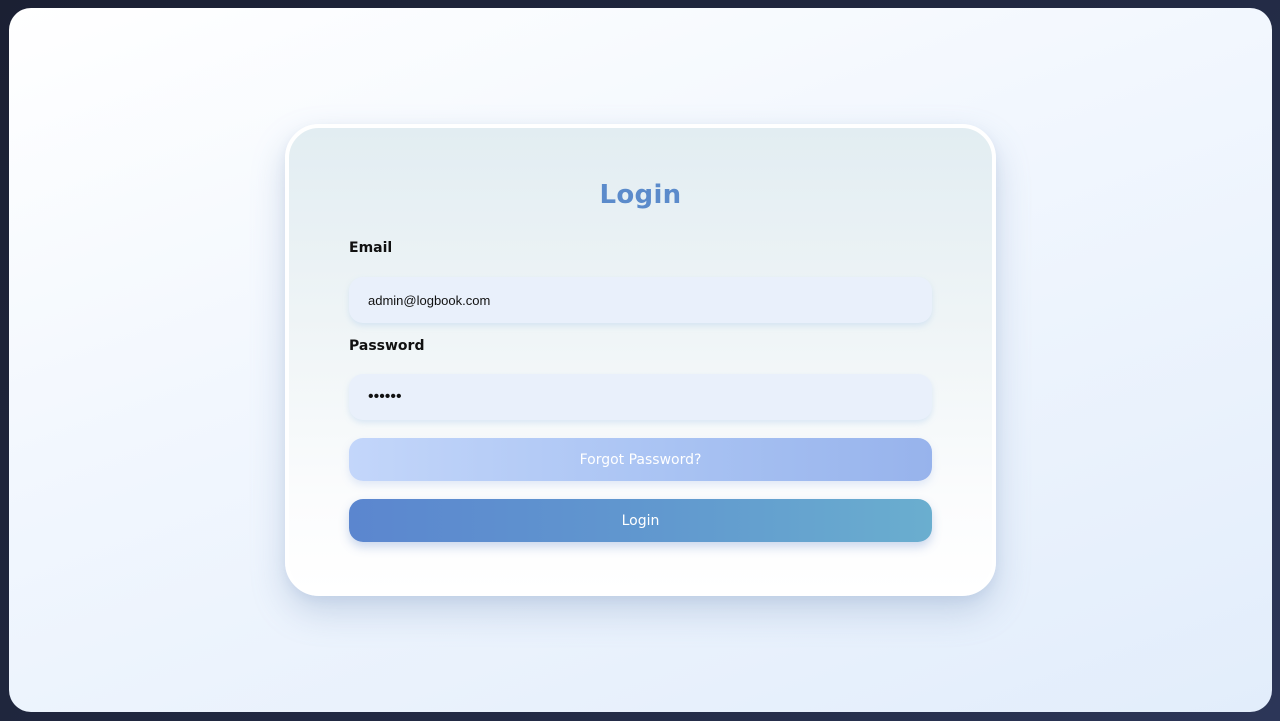  I want to click on login-title: Login, so click(640, 195).